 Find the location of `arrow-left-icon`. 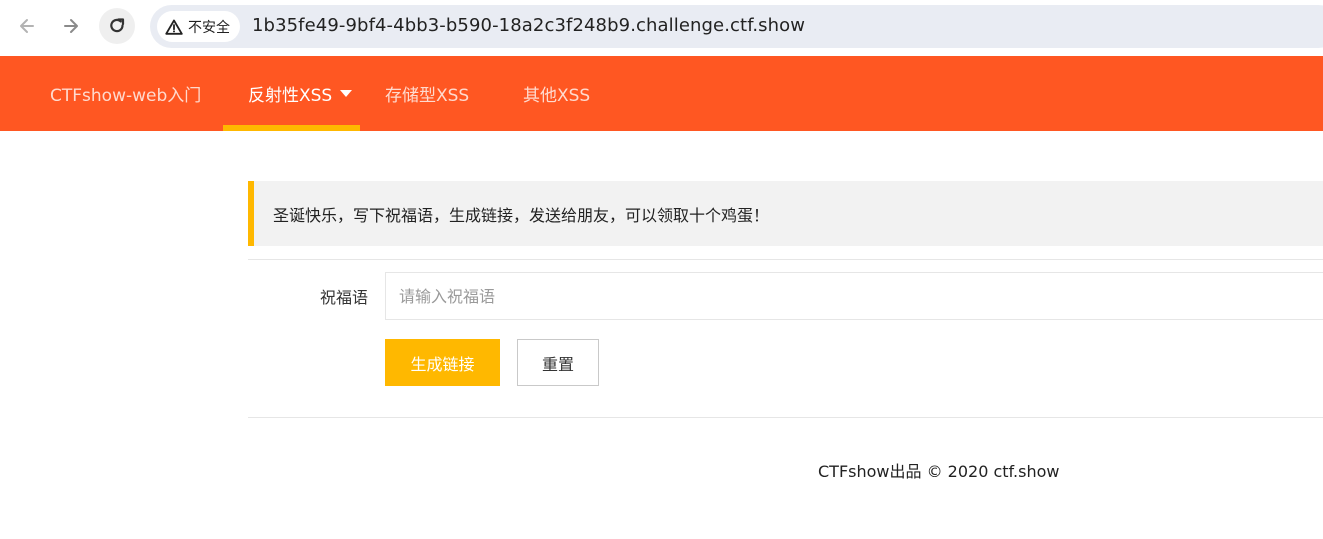

arrow-left-icon is located at coordinates (27, 26).